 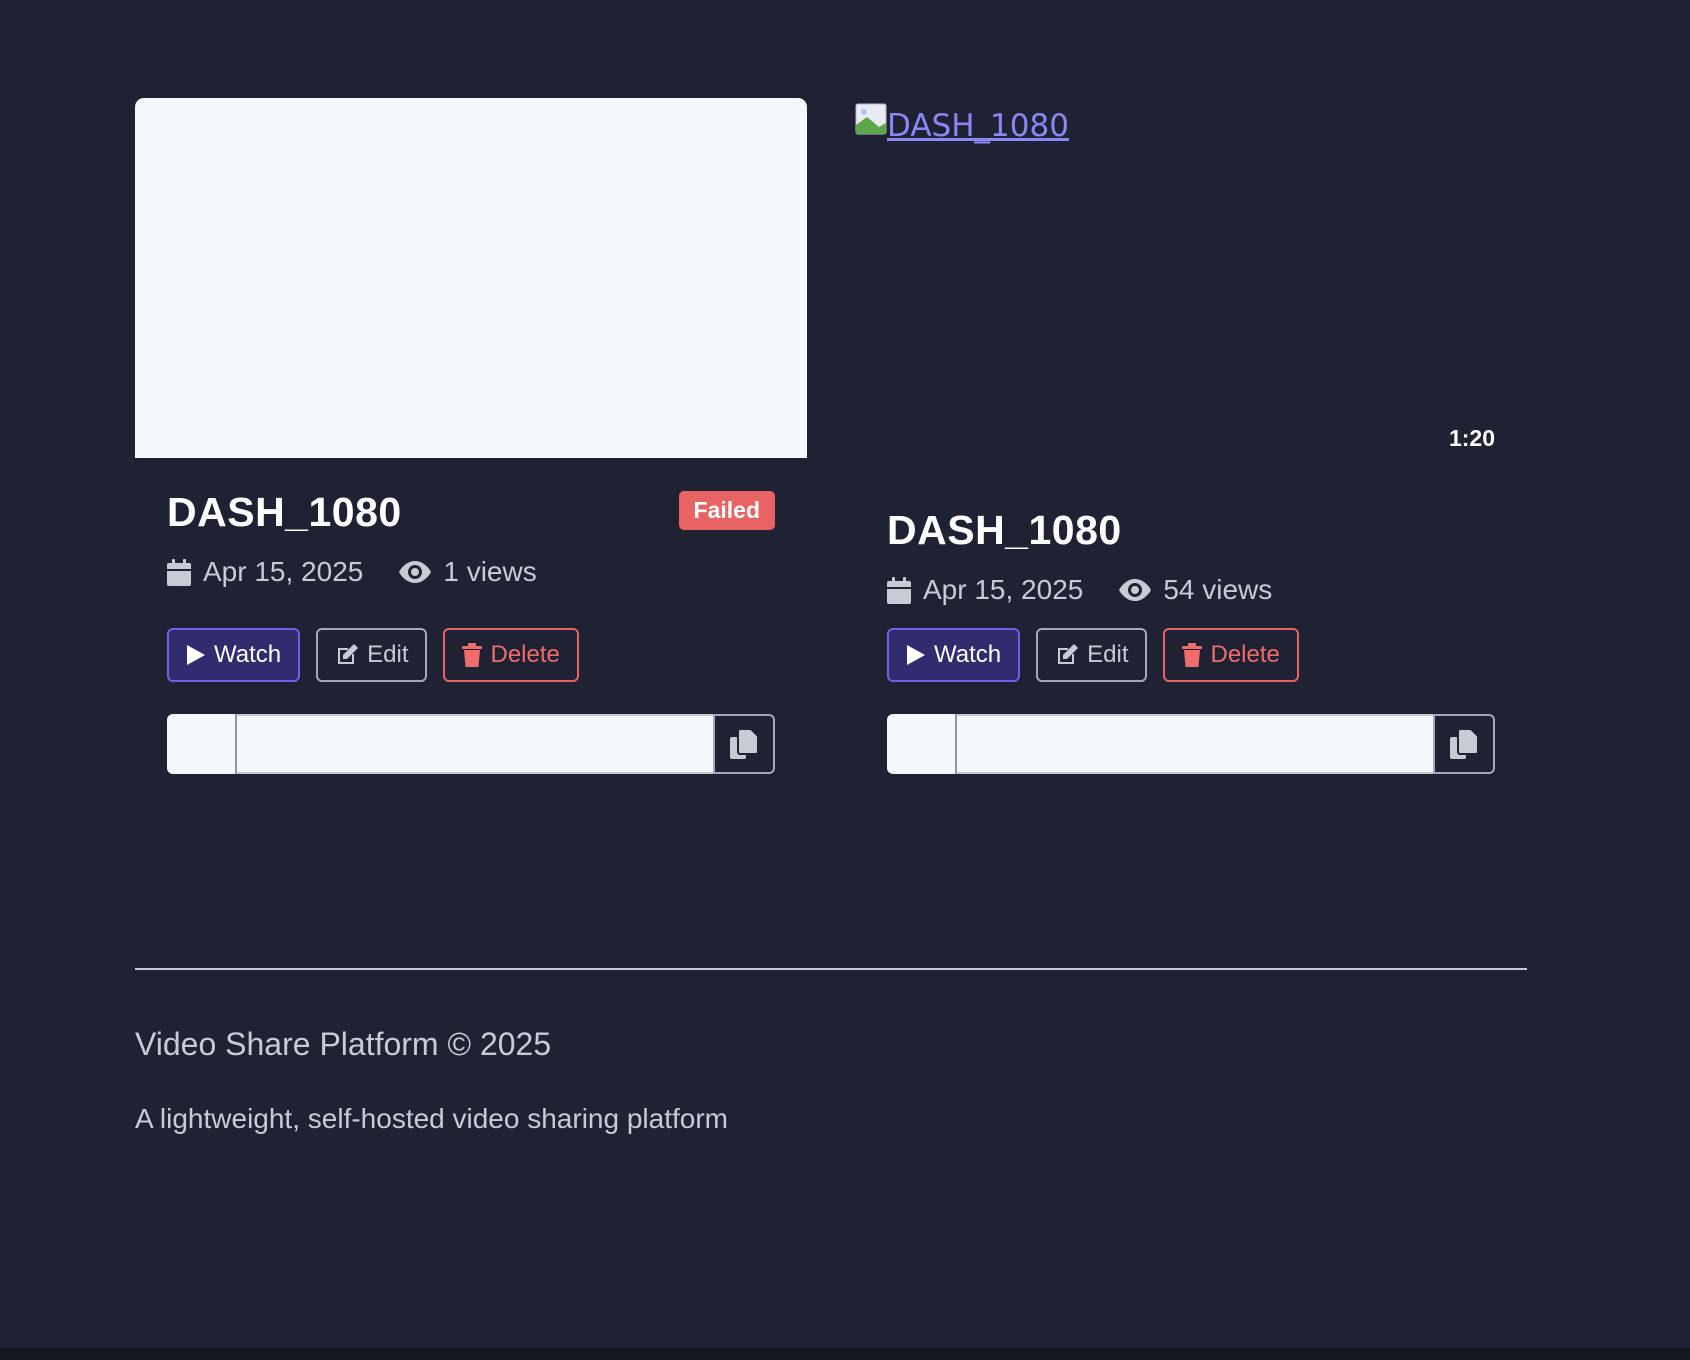 I want to click on footer-copyright: Video Share Platform © 2025, so click(x=343, y=1044).